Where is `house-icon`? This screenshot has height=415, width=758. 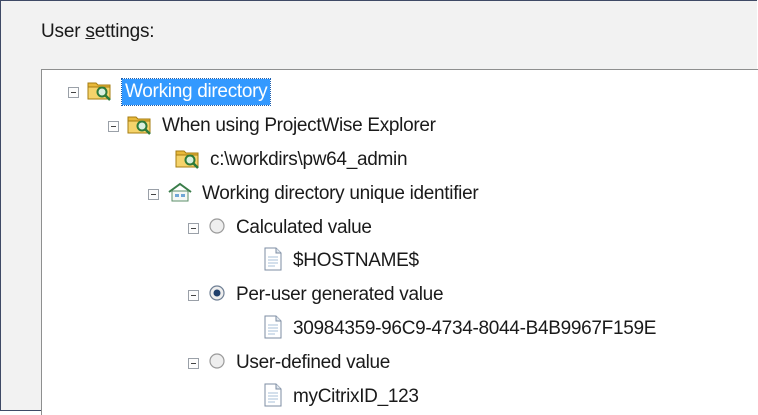
house-icon is located at coordinates (180, 194).